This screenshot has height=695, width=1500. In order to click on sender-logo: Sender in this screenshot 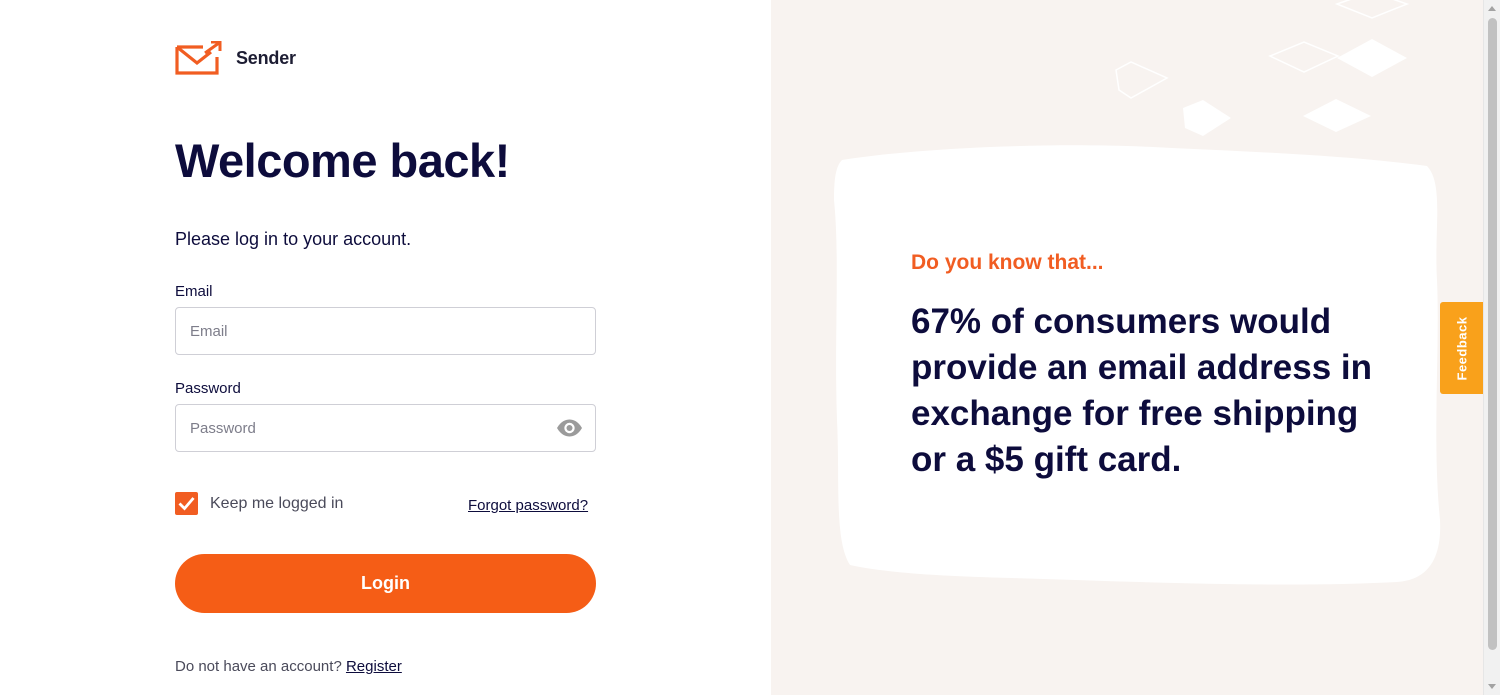, I will do `click(235, 58)`.